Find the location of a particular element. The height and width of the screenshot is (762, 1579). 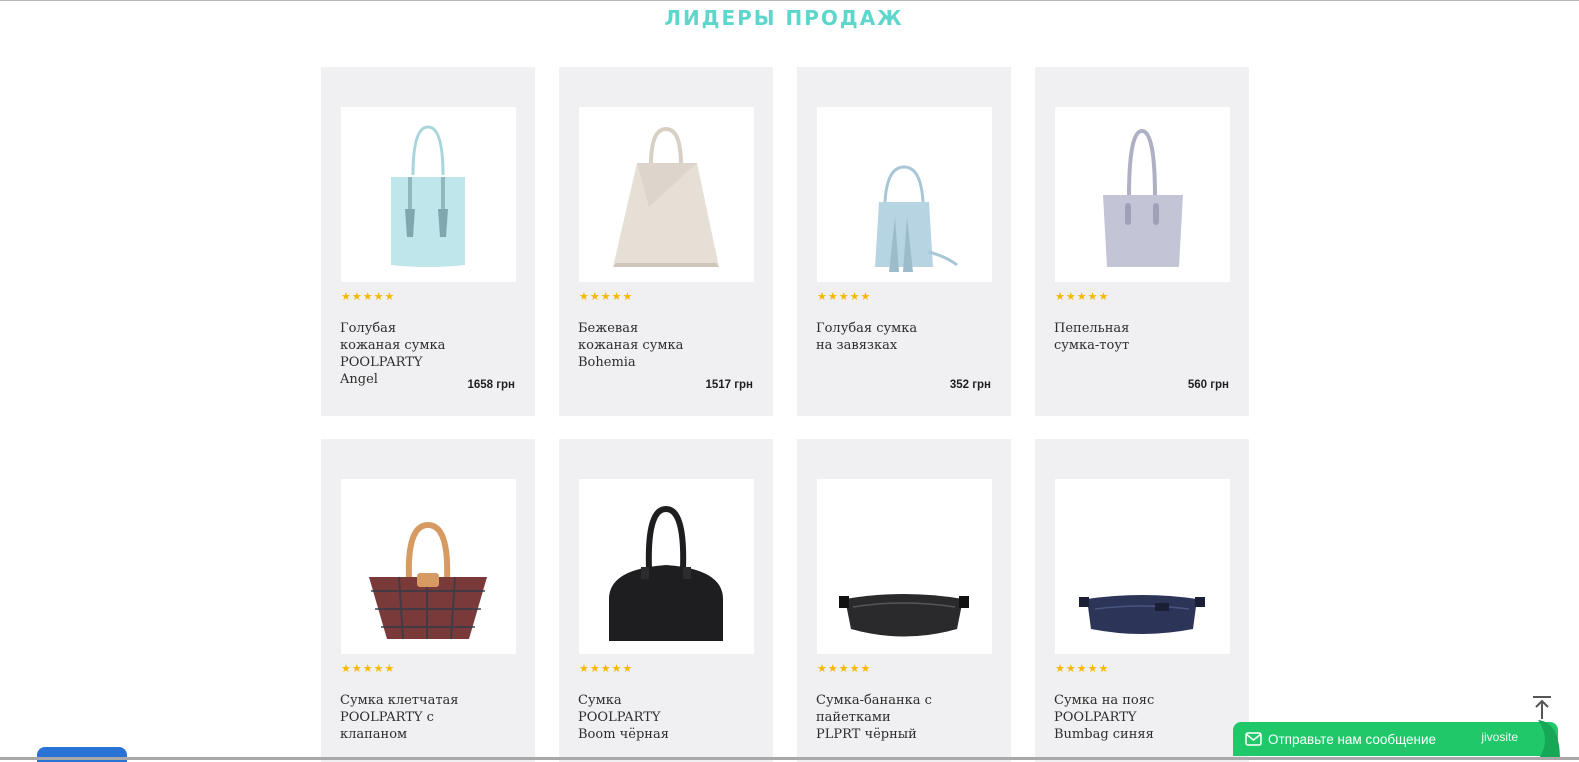

product-card: ★★★★★ Голубая сумка на завязках 352 грн is located at coordinates (904, 241).